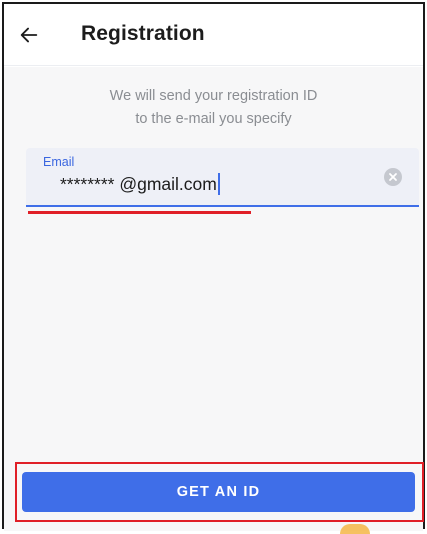 This screenshot has width=427, height=534. Describe the element at coordinates (218, 184) in the screenshot. I see `text-cursor` at that location.